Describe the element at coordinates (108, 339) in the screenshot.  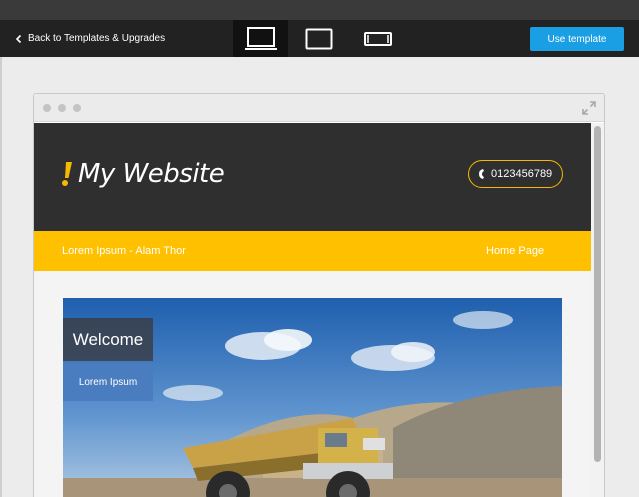
I see `hero-title: Welcome` at that location.